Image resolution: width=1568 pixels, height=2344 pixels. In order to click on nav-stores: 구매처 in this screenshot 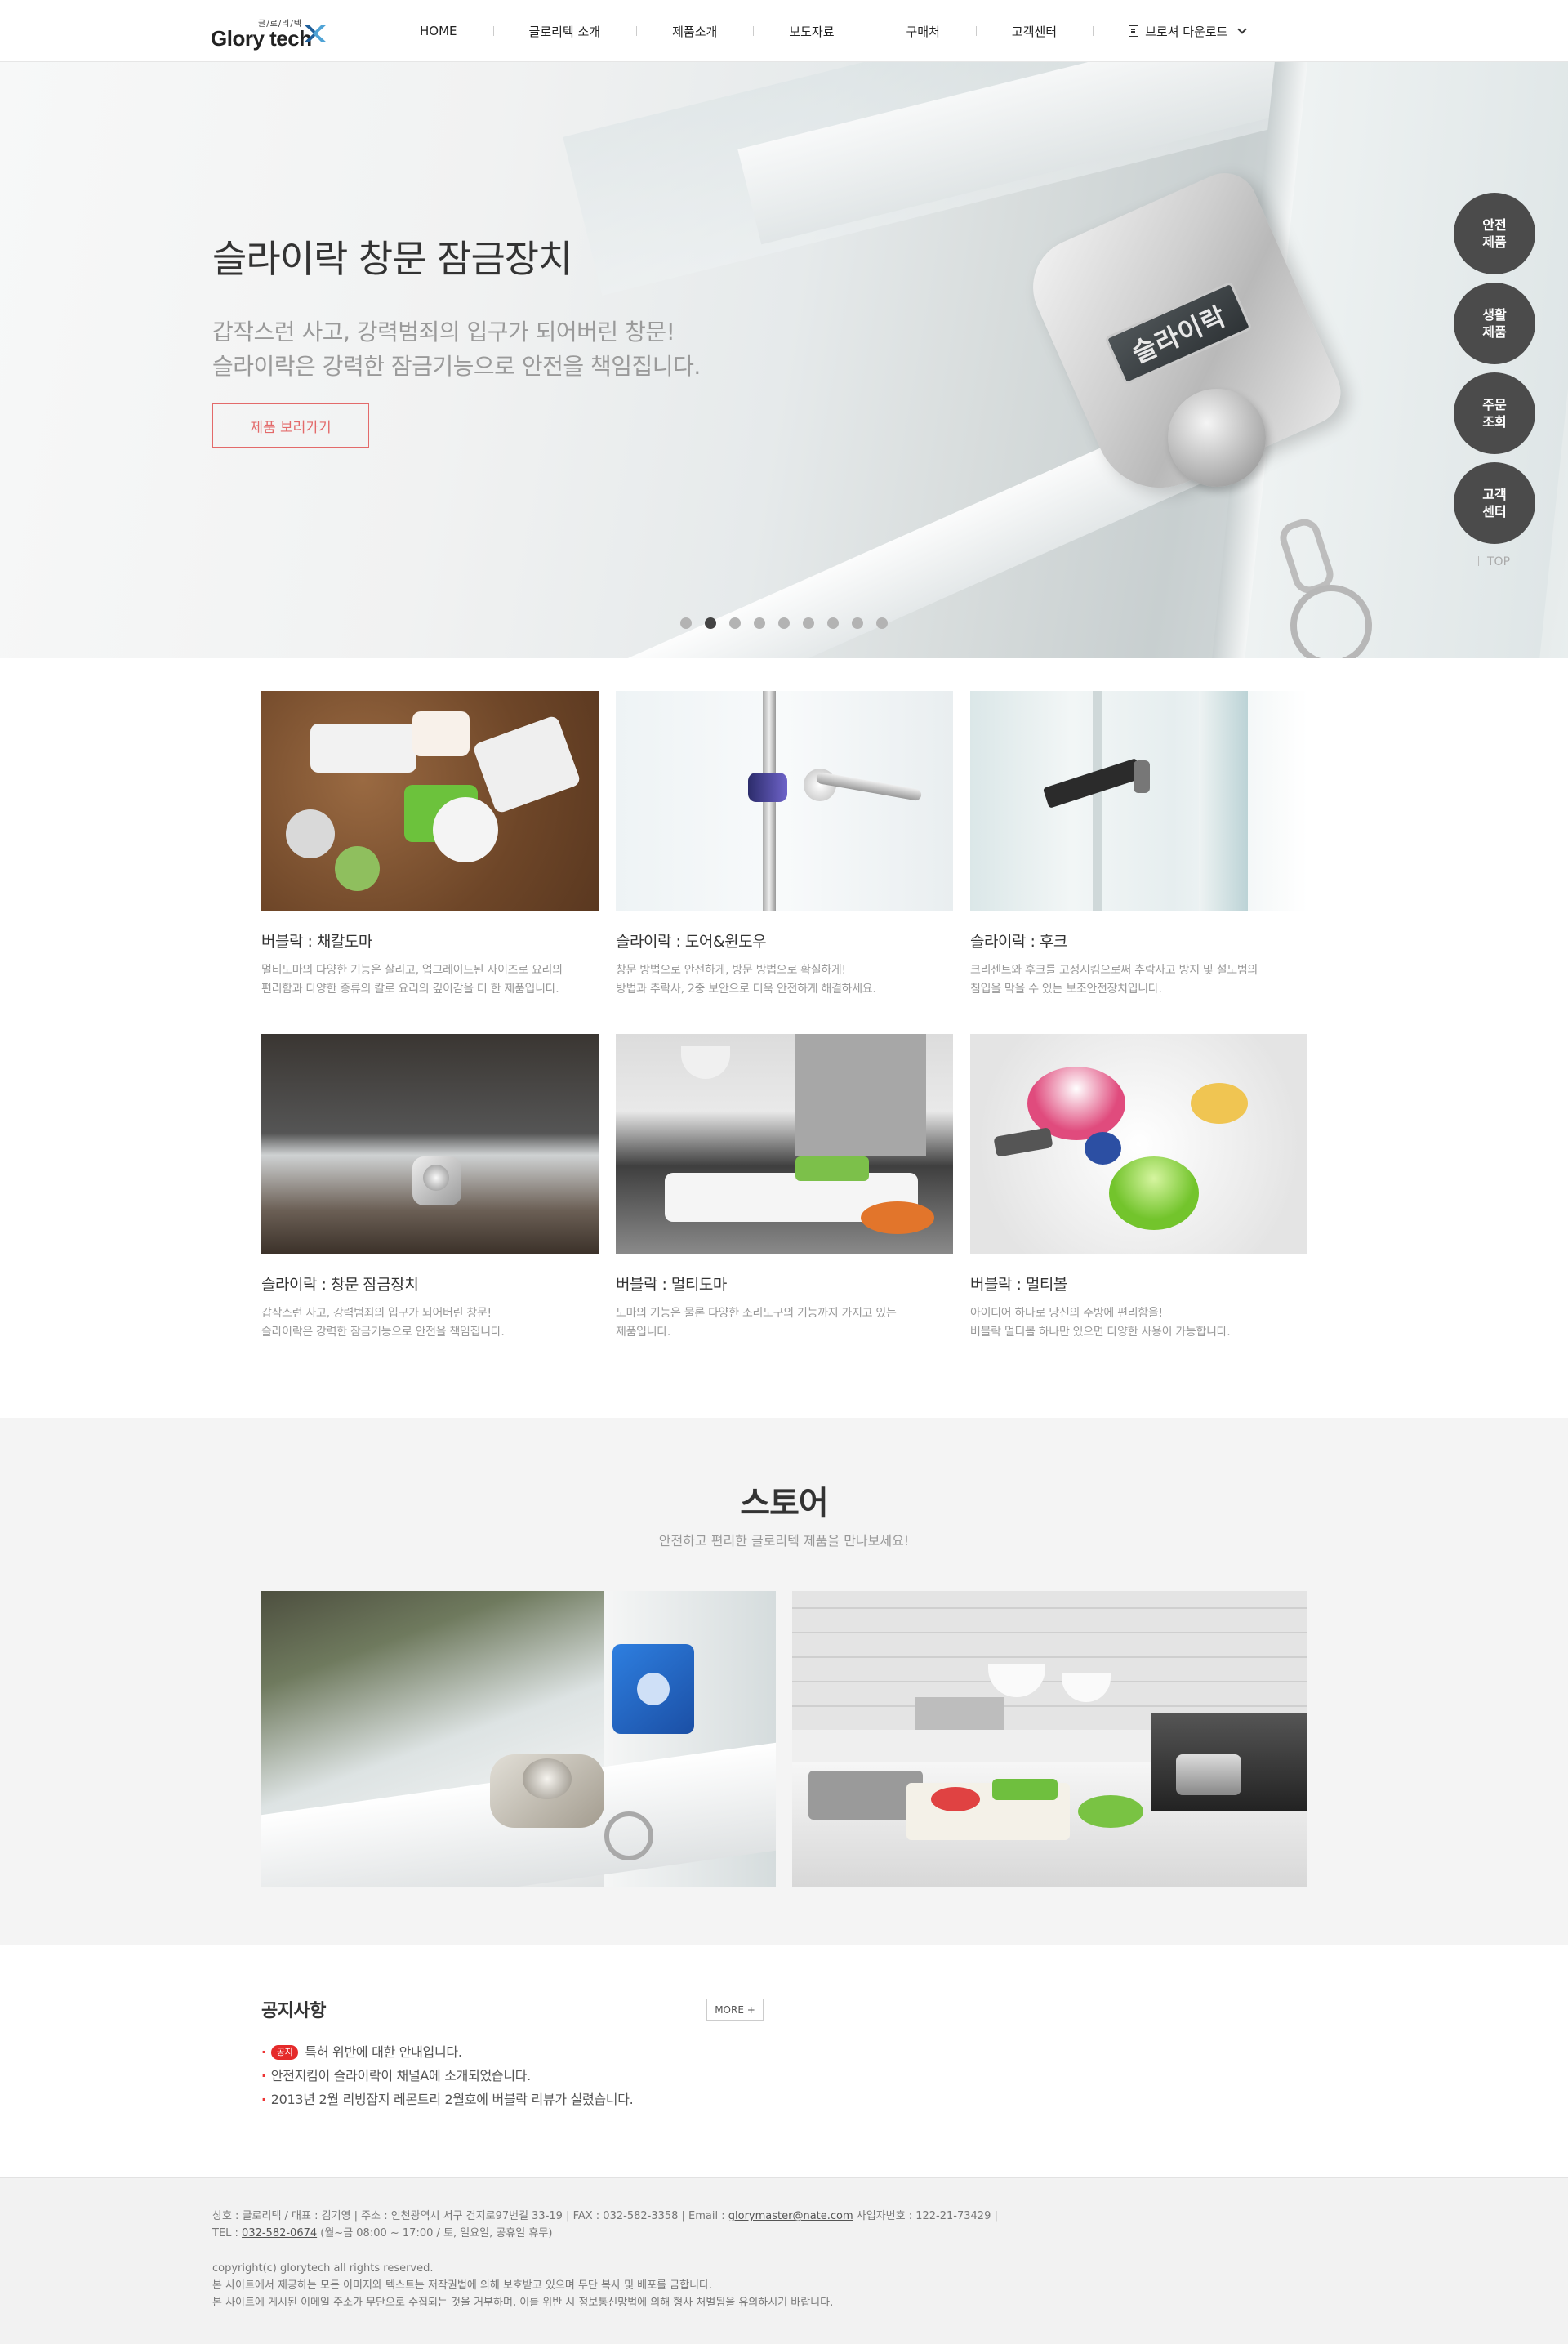, I will do `click(923, 31)`.